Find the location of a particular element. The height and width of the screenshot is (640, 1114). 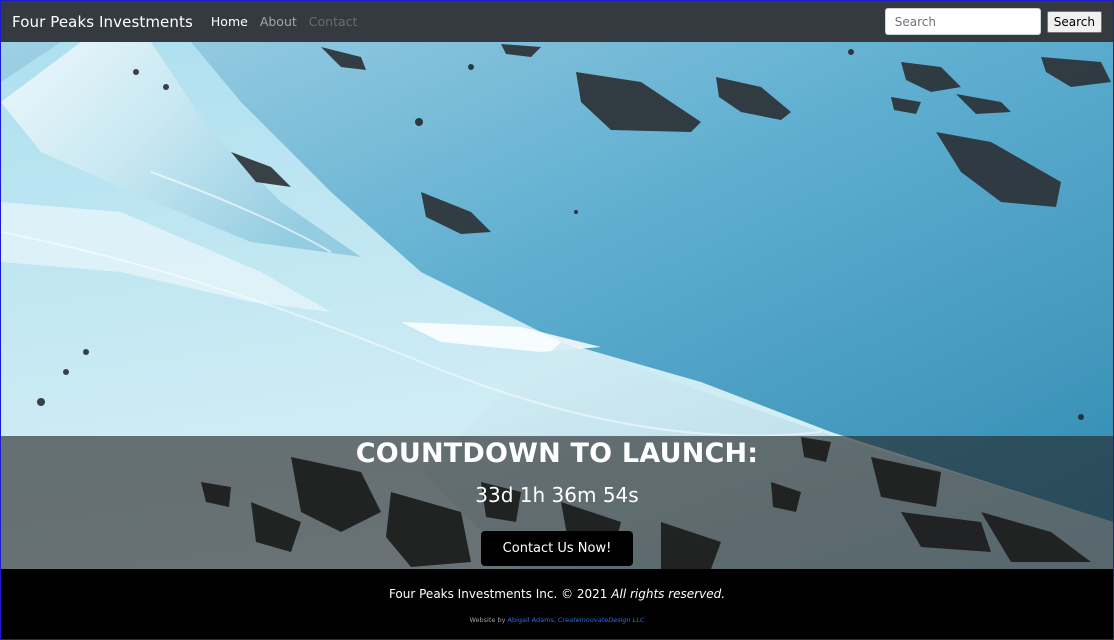

nav-link-home: Home is located at coordinates (229, 21).